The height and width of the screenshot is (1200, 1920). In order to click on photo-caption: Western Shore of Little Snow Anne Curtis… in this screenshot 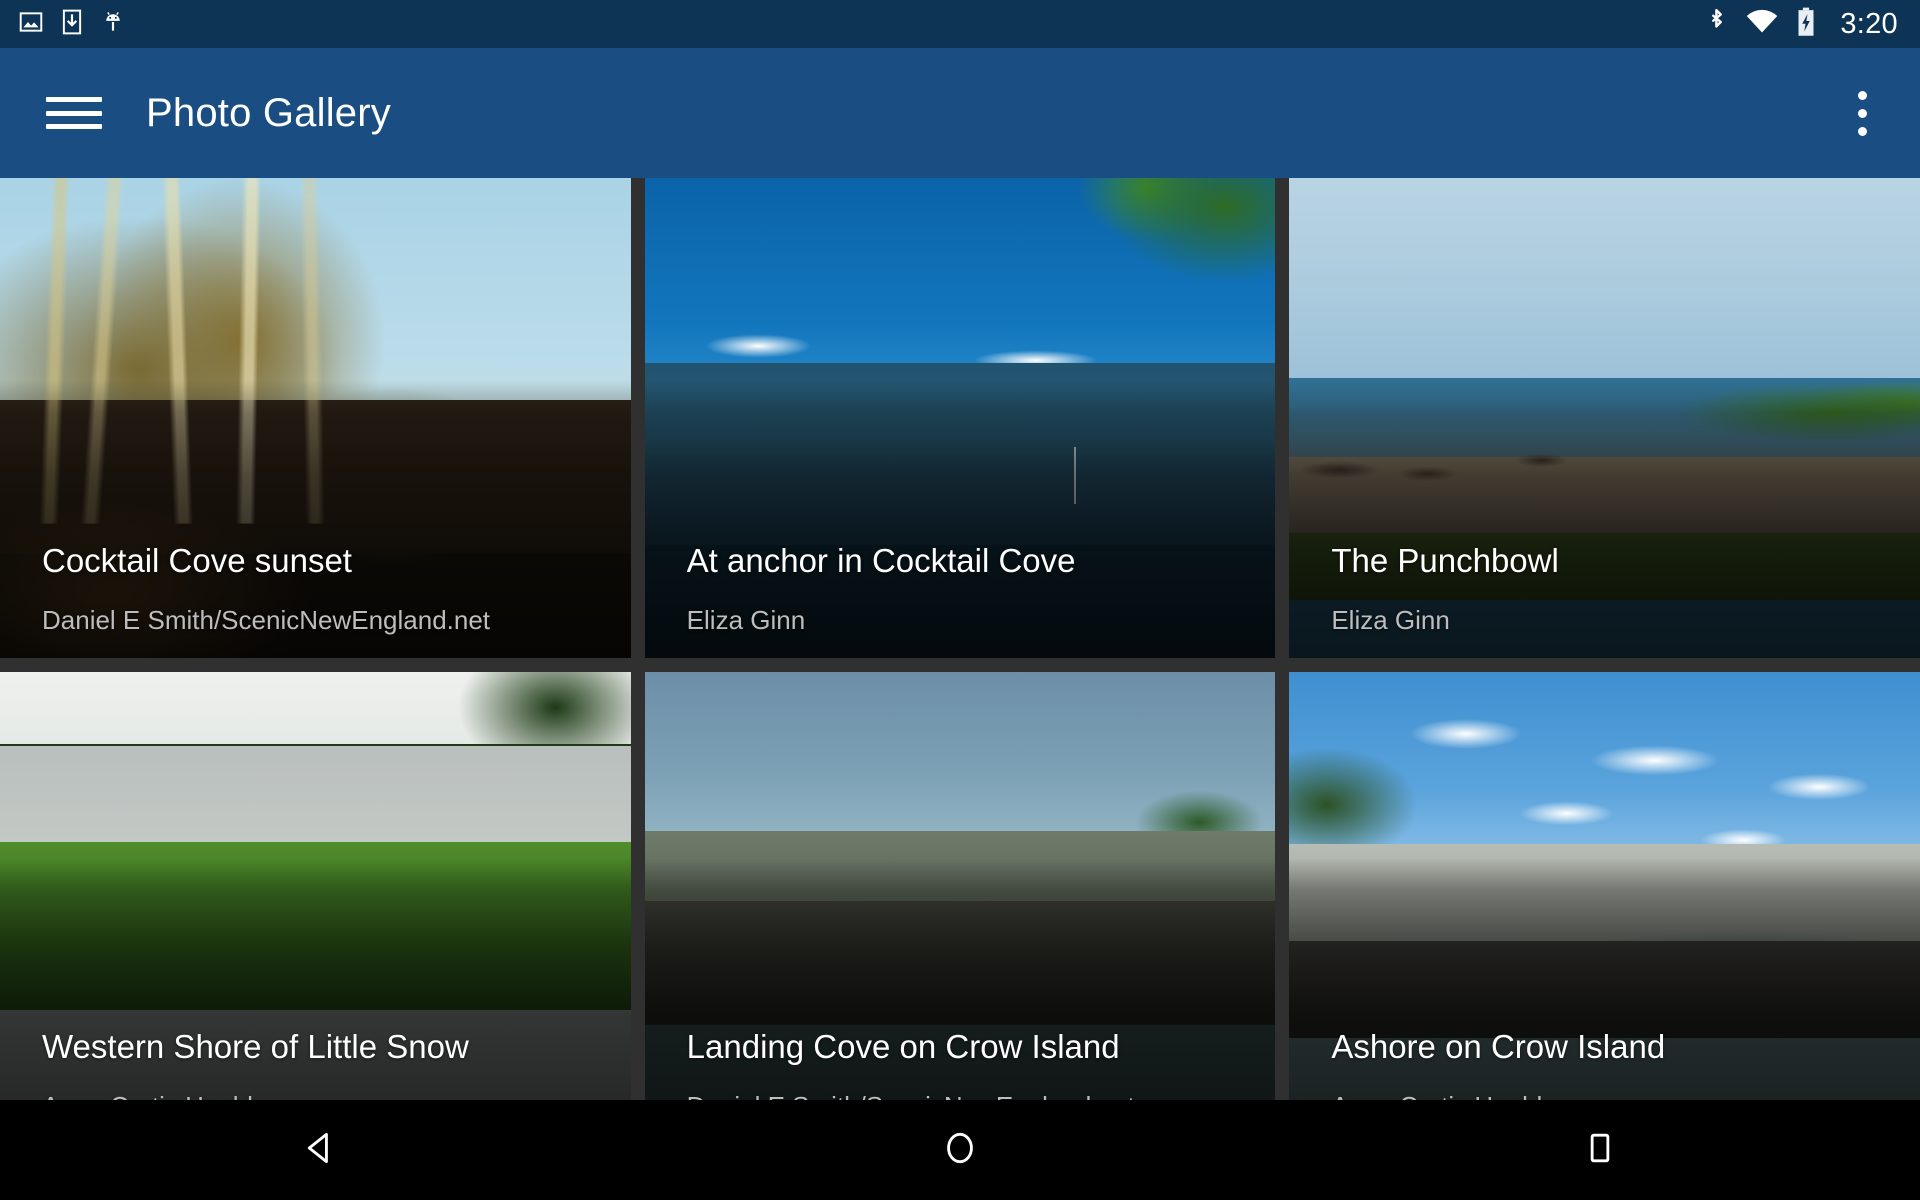, I will do `click(321, 1065)`.